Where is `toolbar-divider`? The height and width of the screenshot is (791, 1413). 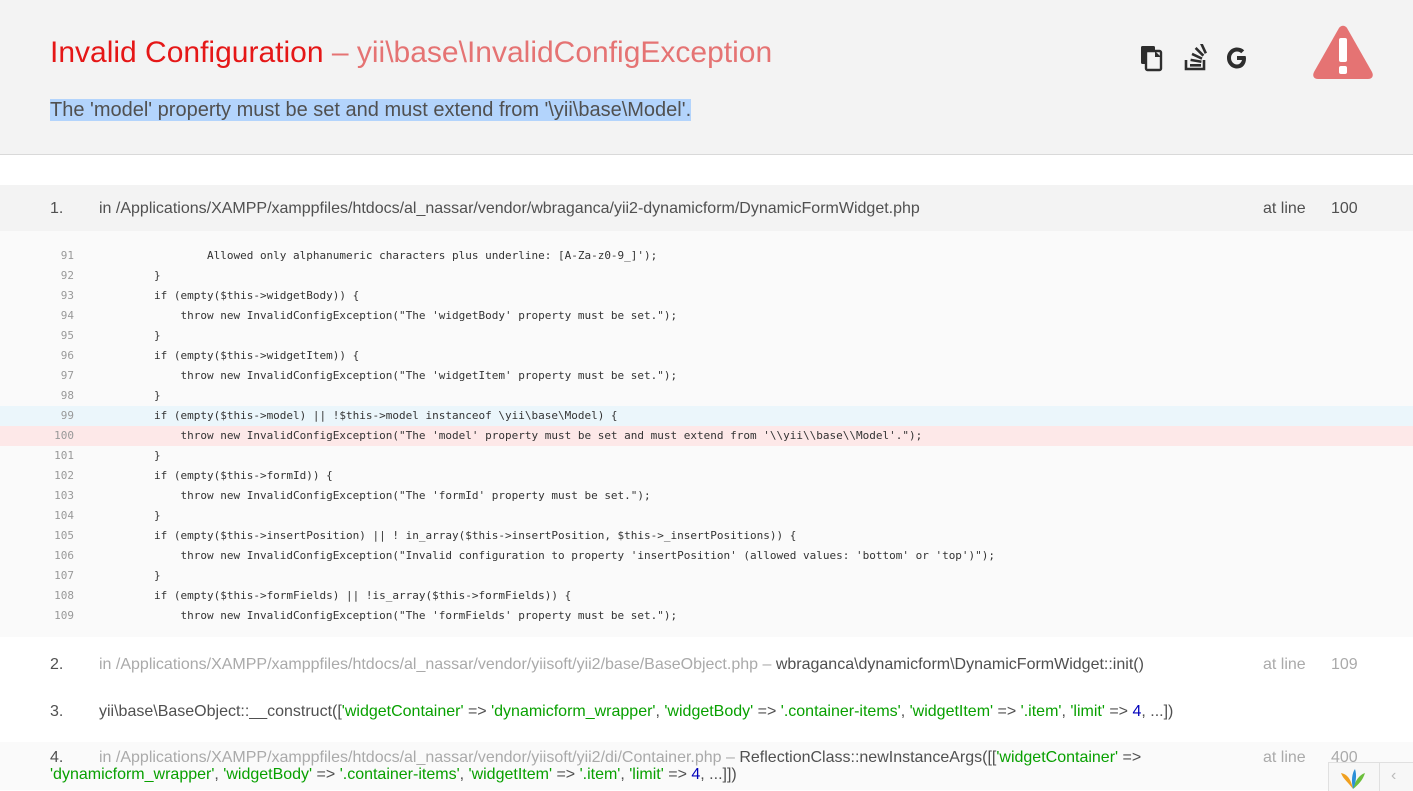
toolbar-divider is located at coordinates (1379, 777).